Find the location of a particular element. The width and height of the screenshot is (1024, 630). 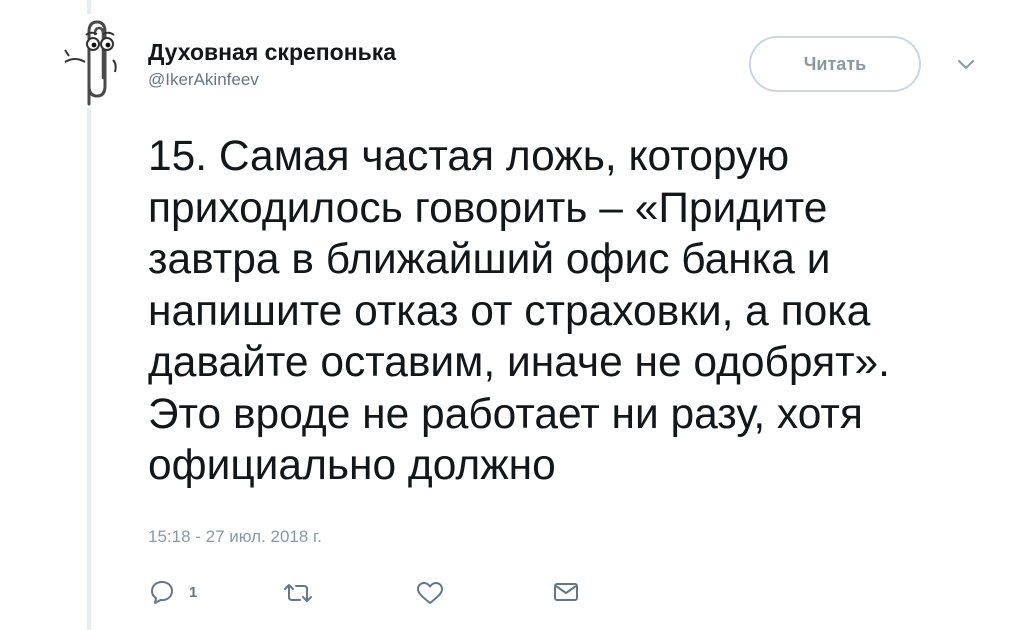

tweet-menu-button is located at coordinates (966, 65).